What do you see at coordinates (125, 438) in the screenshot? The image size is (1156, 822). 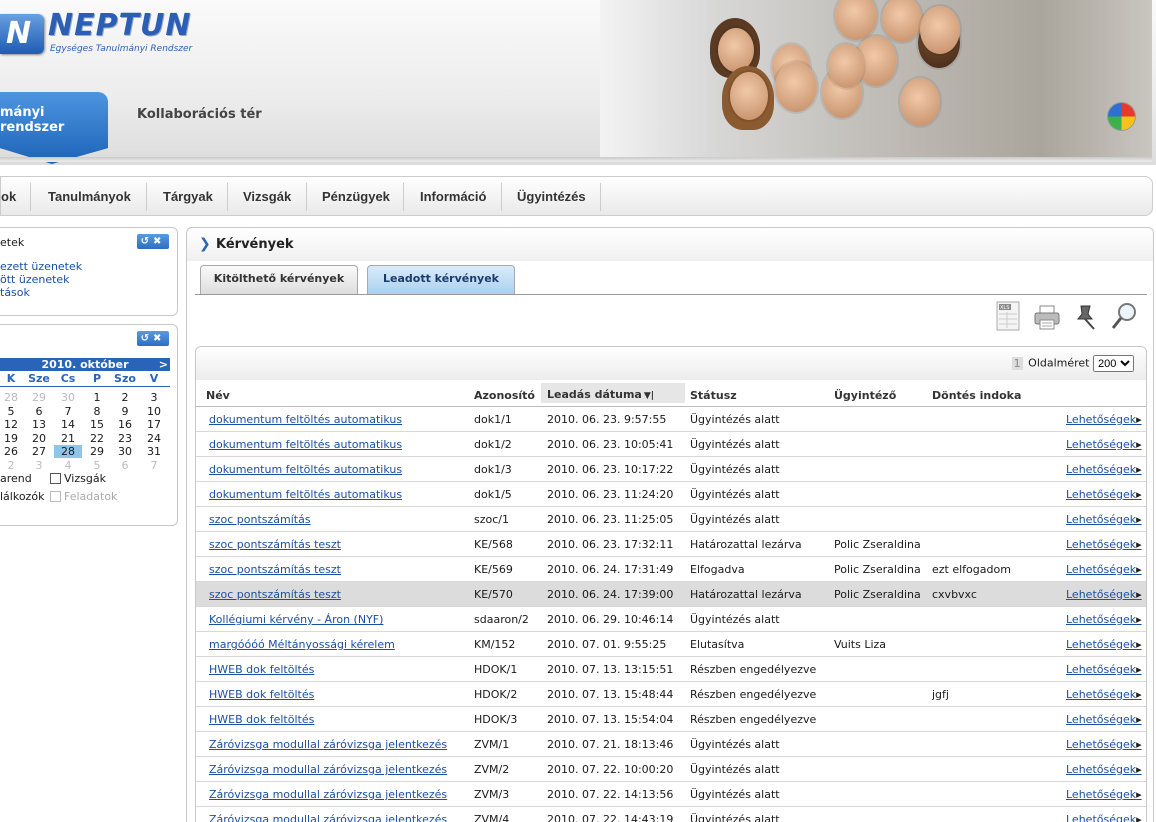 I see `calendar-day: 23` at bounding box center [125, 438].